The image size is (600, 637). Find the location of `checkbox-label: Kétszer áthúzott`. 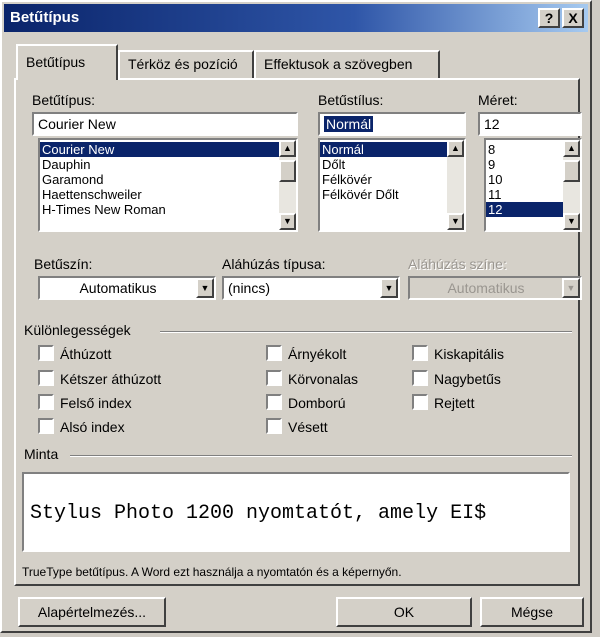

checkbox-label: Kétszer áthúzott is located at coordinates (111, 379).